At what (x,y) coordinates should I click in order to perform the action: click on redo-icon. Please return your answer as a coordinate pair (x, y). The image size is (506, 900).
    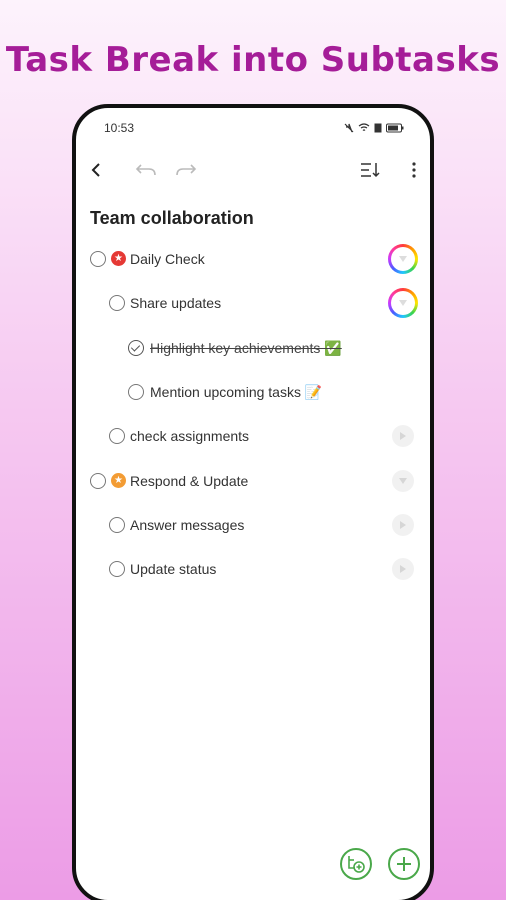
    Looking at the image, I should click on (186, 170).